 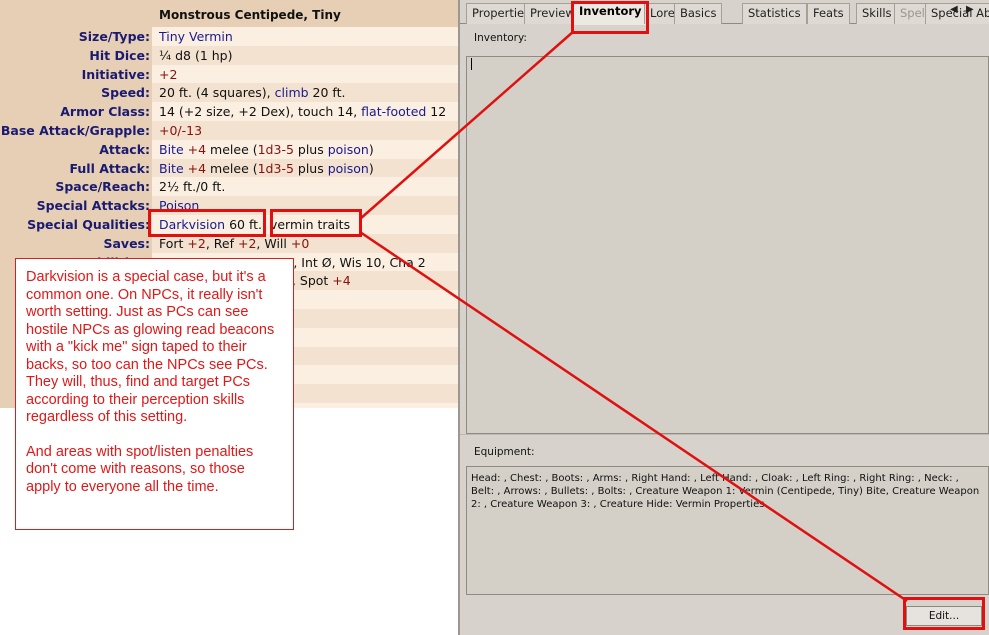 I want to click on highlight-edit-button, so click(x=944, y=613).